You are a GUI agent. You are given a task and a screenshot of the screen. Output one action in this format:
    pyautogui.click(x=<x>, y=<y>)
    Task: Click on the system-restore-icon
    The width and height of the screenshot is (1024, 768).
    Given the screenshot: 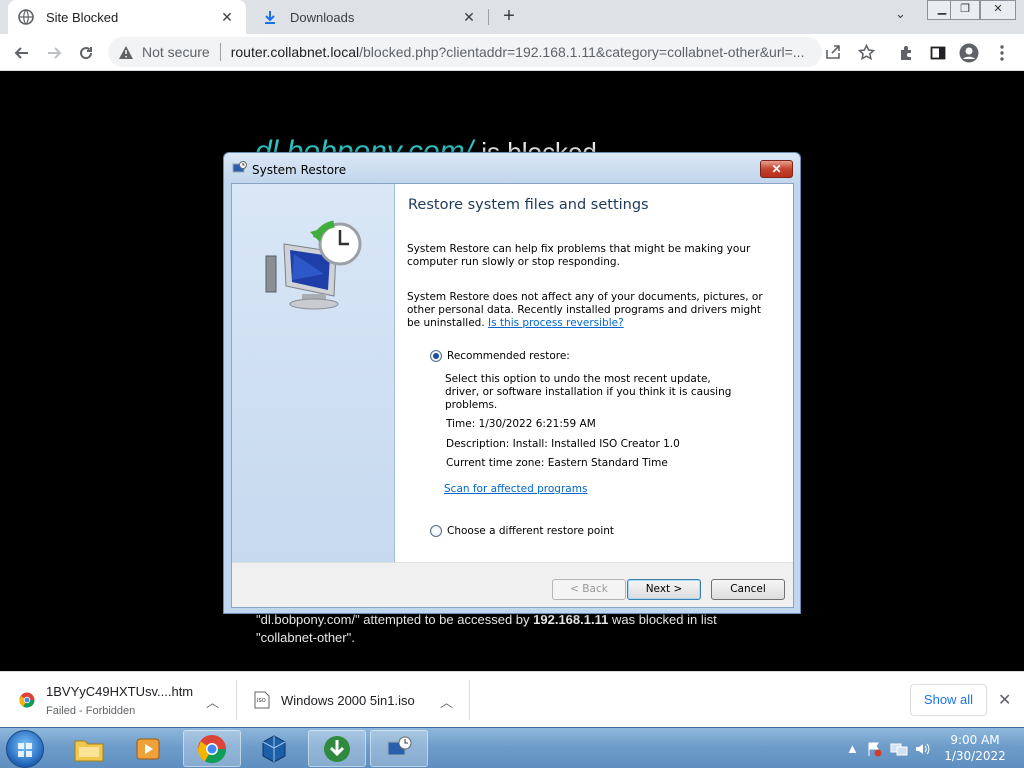 What is the action you would take?
    pyautogui.click(x=239, y=170)
    